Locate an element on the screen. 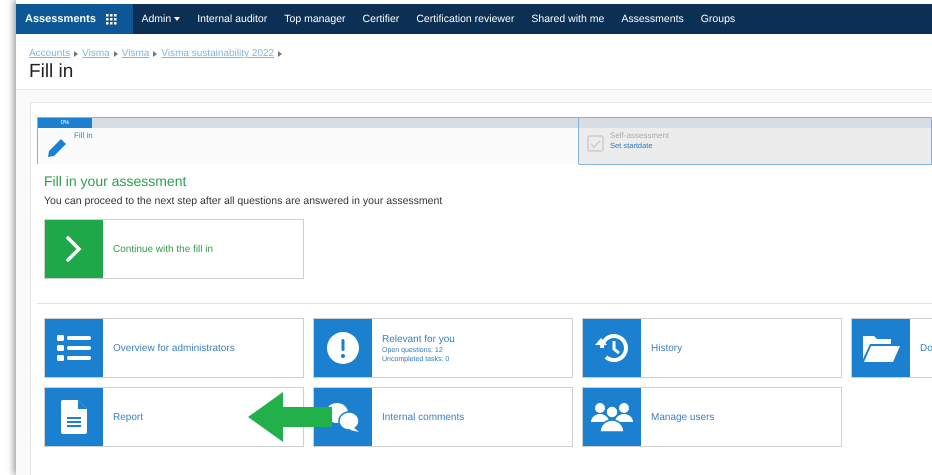  continue-tile: Continue with the fill in is located at coordinates (174, 249).